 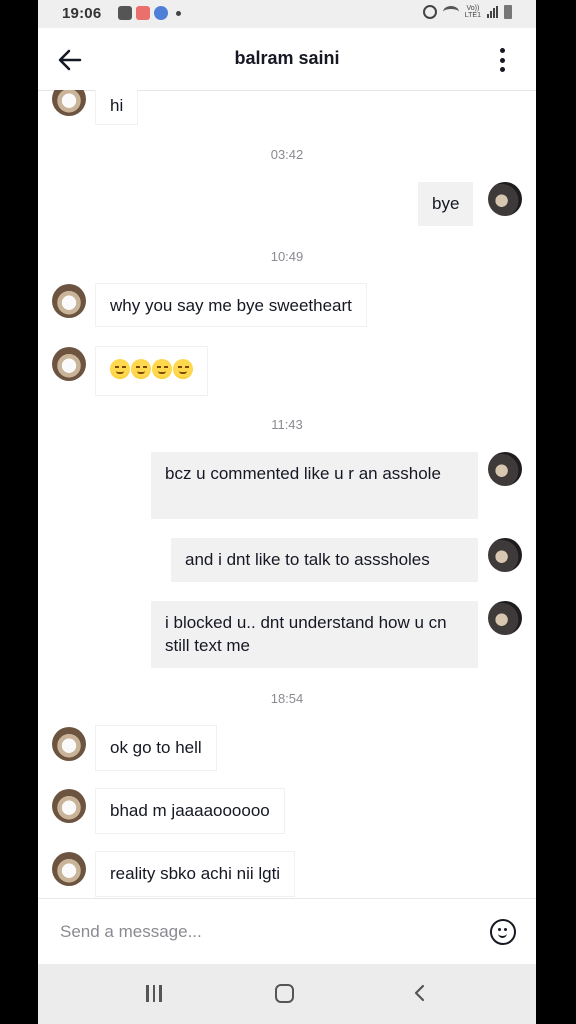 What do you see at coordinates (314, 485) in the screenshot?
I see `message-bubble: bcz u commented like u r an asshole` at bounding box center [314, 485].